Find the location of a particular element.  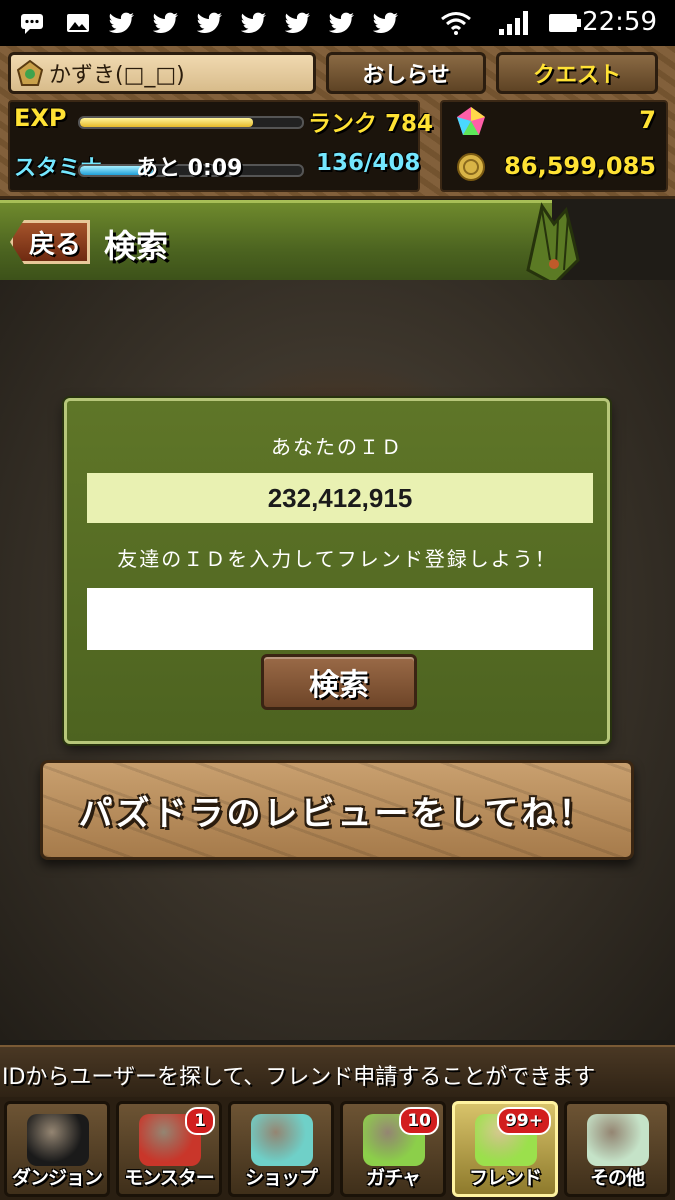

nav-shop: ショップ is located at coordinates (281, 1149).